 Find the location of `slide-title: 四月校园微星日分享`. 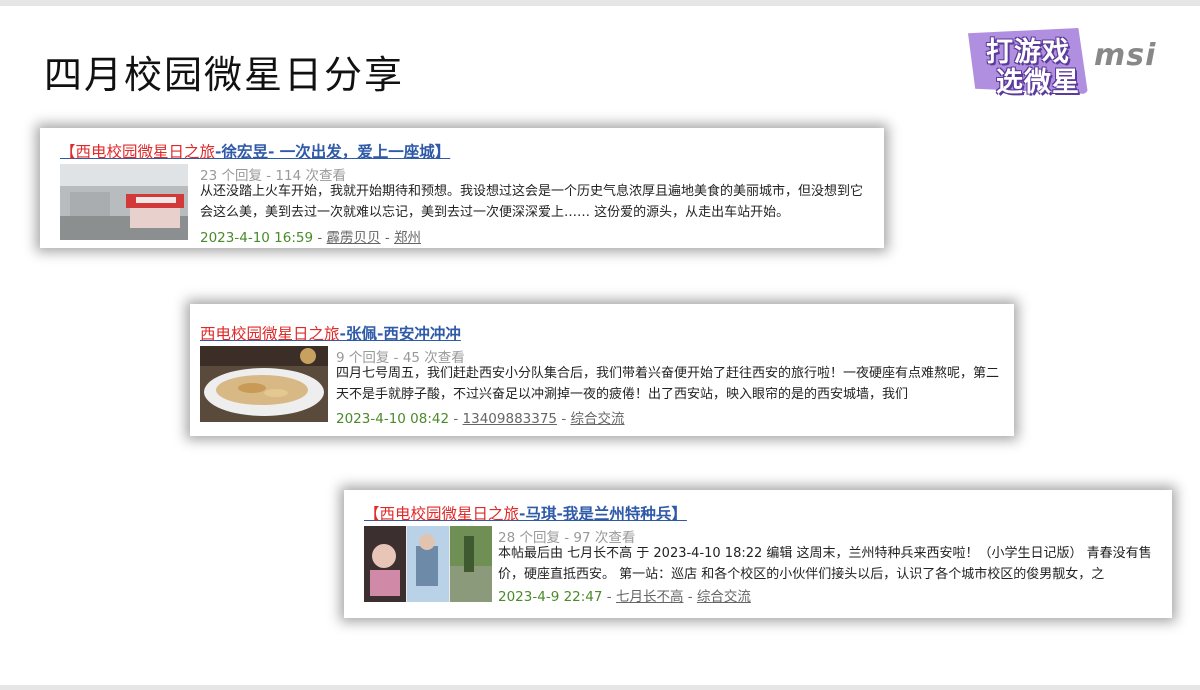

slide-title: 四月校园微星日分享 is located at coordinates (224, 75).